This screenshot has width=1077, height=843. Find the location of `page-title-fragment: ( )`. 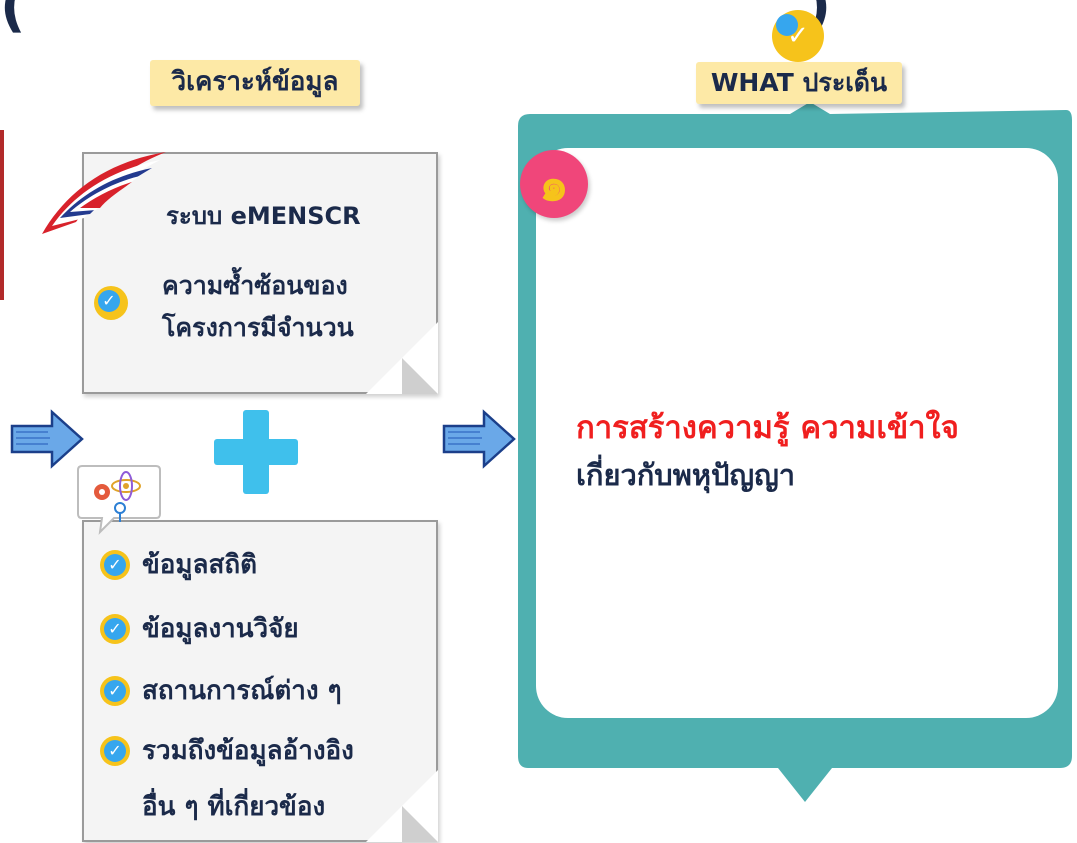

page-title-fragment: ( ) is located at coordinates (416, 19).